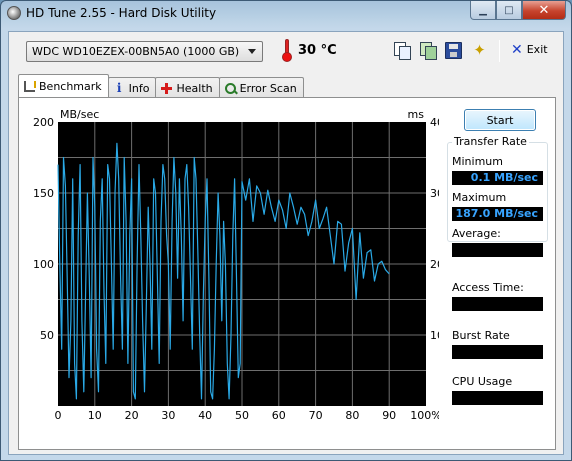 The height and width of the screenshot is (461, 572). I want to click on minimize-icon: ▁, so click(483, 10).